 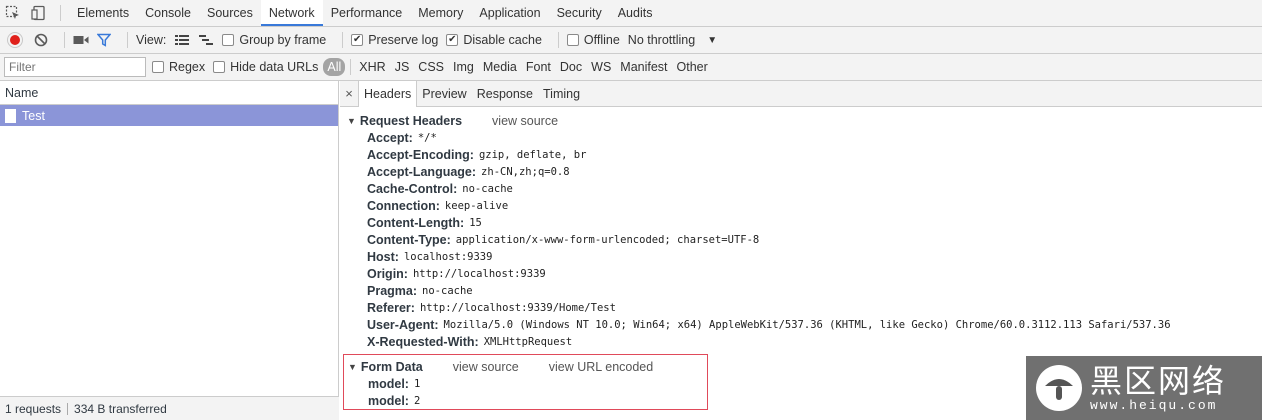 What do you see at coordinates (1158, 388) in the screenshot?
I see `watermark-text: 黑区网络 www.heiqu.com` at bounding box center [1158, 388].